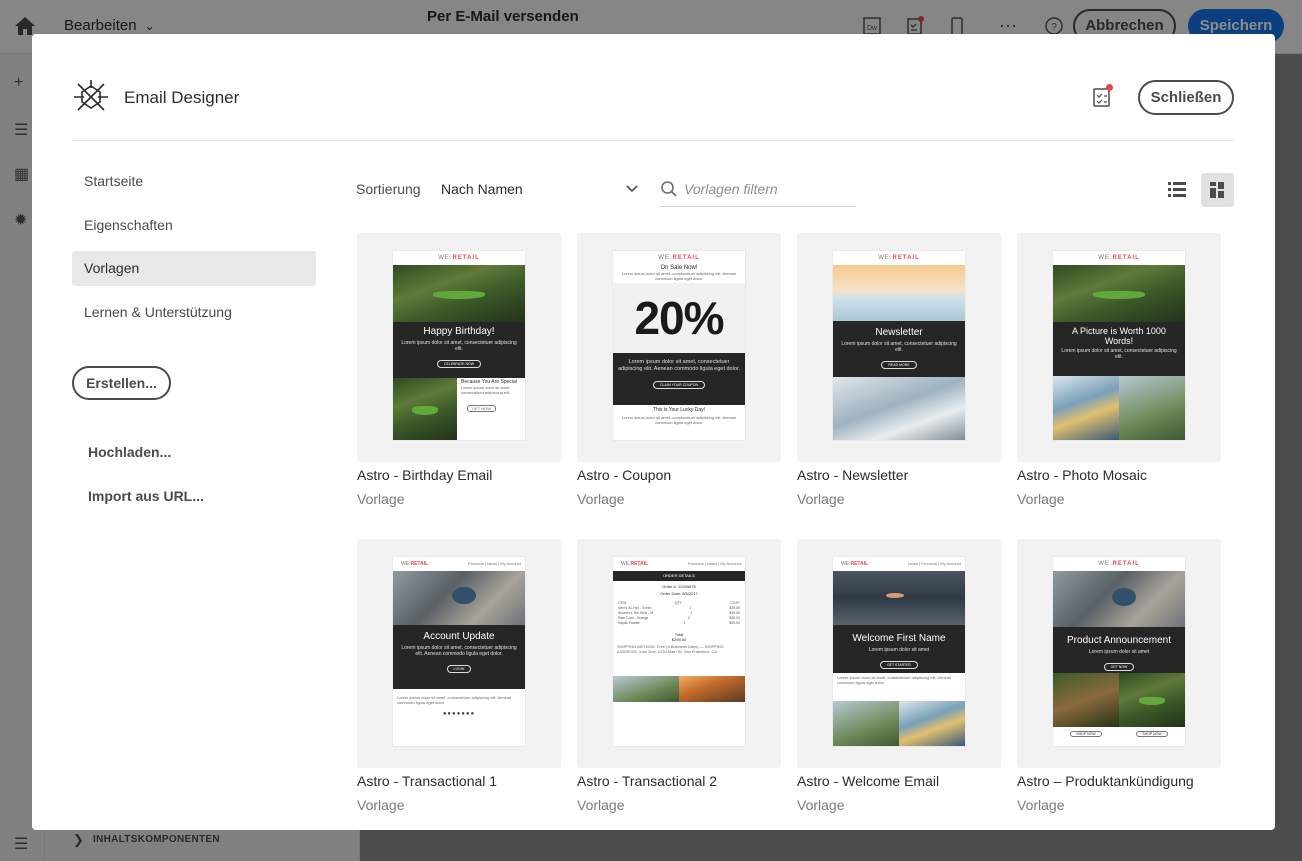 The width and height of the screenshot is (1302, 861). What do you see at coordinates (768, 189) in the screenshot?
I see `search-input` at bounding box center [768, 189].